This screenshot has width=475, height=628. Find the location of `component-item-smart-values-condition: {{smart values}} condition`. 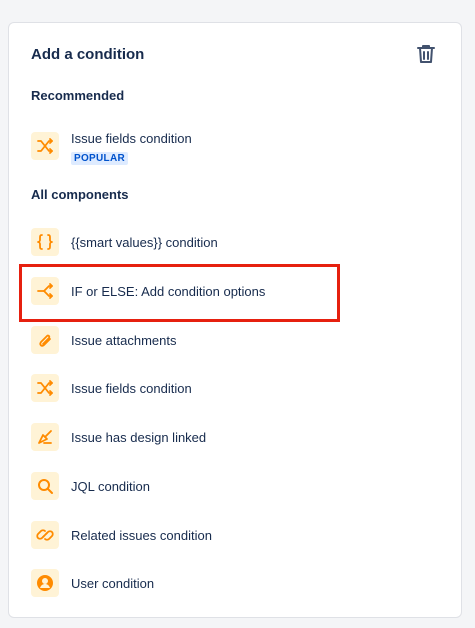

component-item-smart-values-condition: {{smart values}} condition is located at coordinates (236, 242).